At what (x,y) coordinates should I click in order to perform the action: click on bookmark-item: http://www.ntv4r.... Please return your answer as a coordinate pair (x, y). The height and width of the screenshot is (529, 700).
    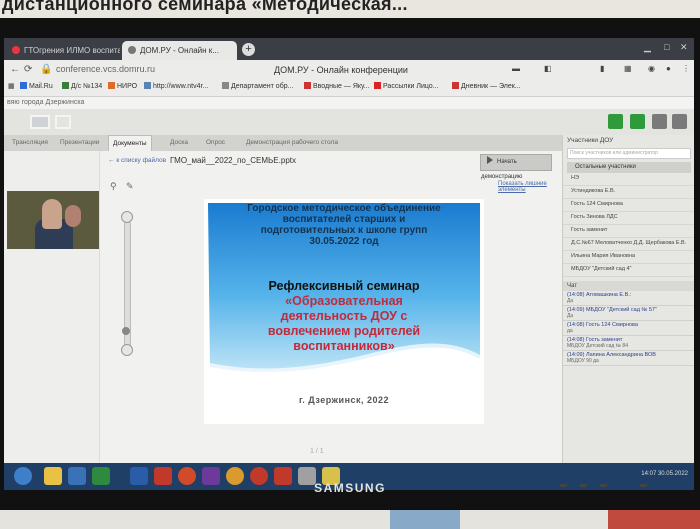
    Looking at the image, I should click on (176, 86).